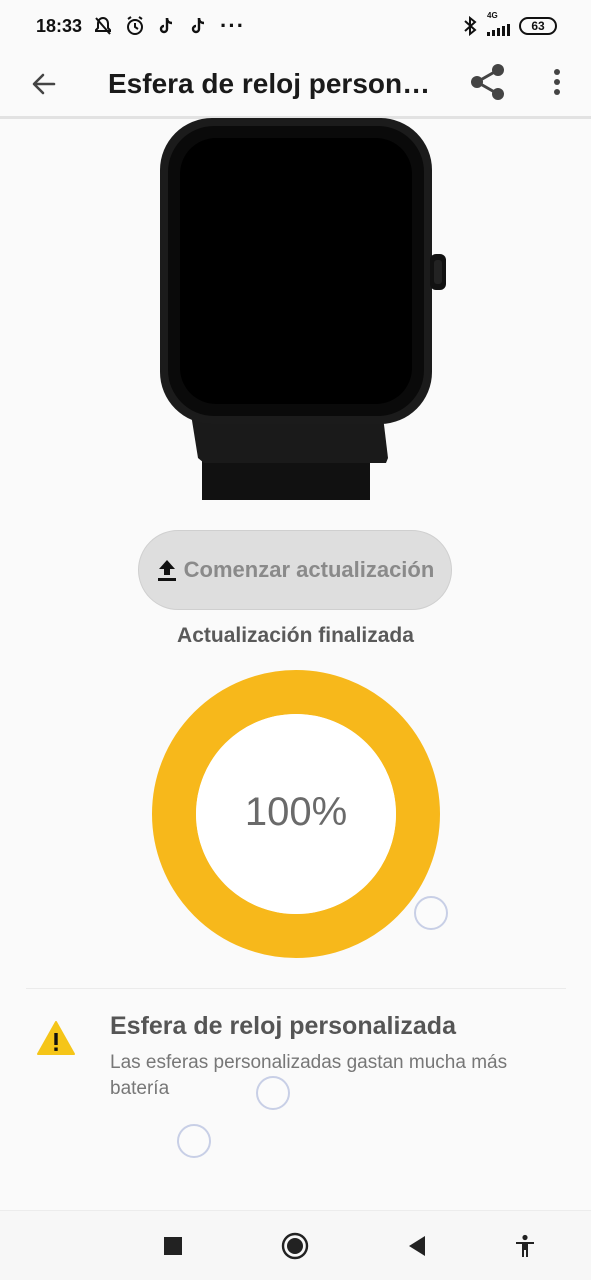  I want to click on share-button, so click(488, 82).